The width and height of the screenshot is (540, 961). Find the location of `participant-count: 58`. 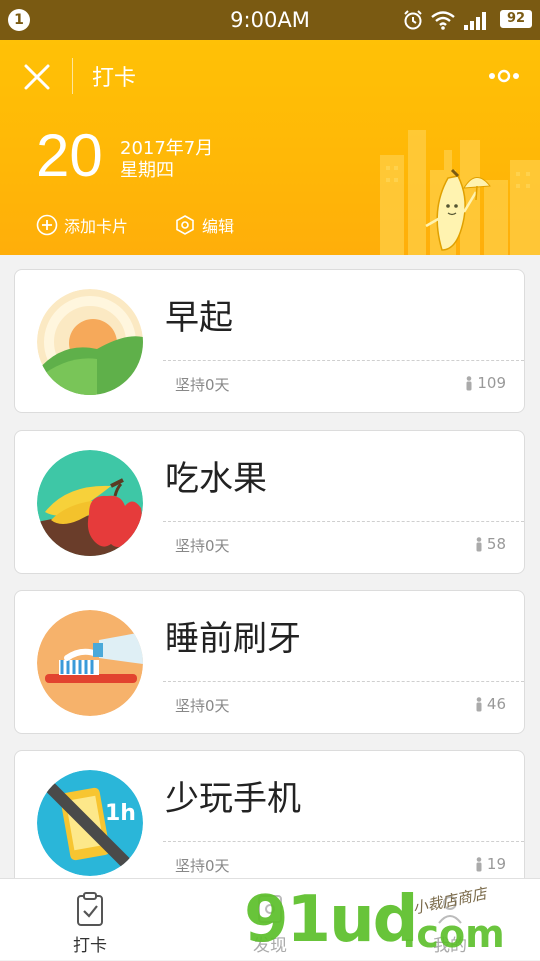

participant-count: 58 is located at coordinates (490, 544).